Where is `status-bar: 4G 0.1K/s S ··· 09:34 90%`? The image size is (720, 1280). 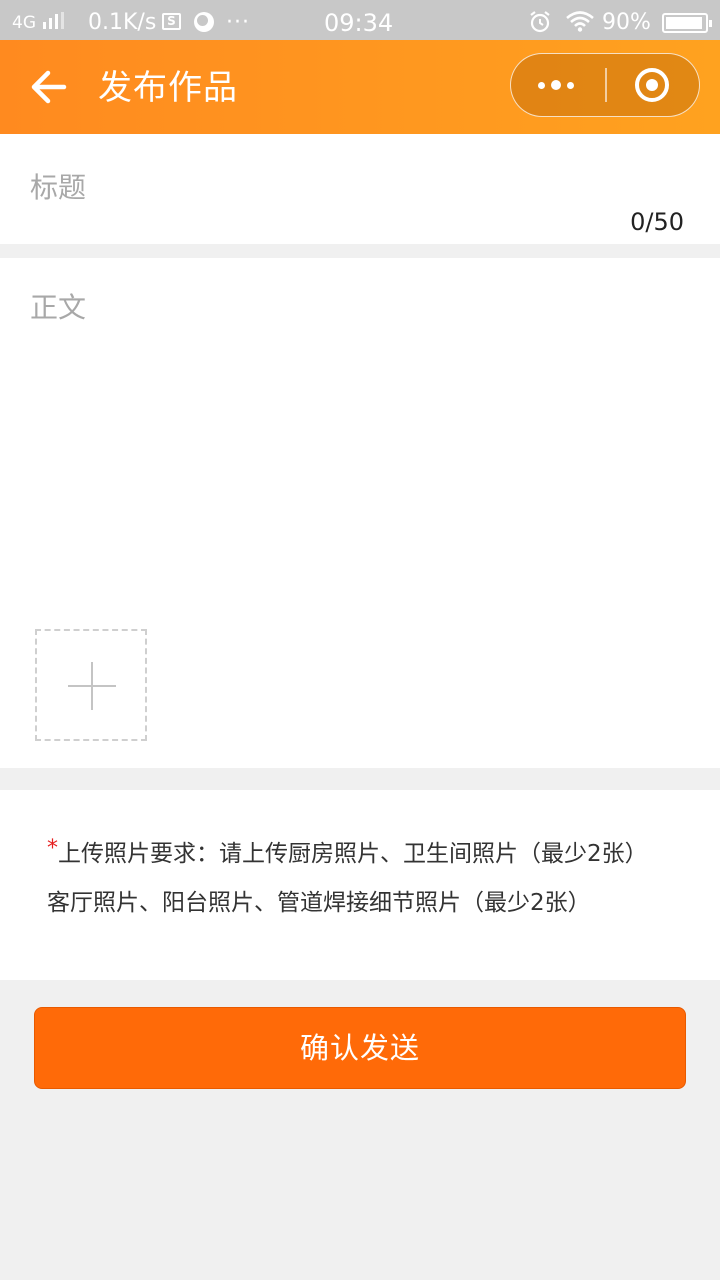 status-bar: 4G 0.1K/s S ··· 09:34 90% is located at coordinates (360, 20).